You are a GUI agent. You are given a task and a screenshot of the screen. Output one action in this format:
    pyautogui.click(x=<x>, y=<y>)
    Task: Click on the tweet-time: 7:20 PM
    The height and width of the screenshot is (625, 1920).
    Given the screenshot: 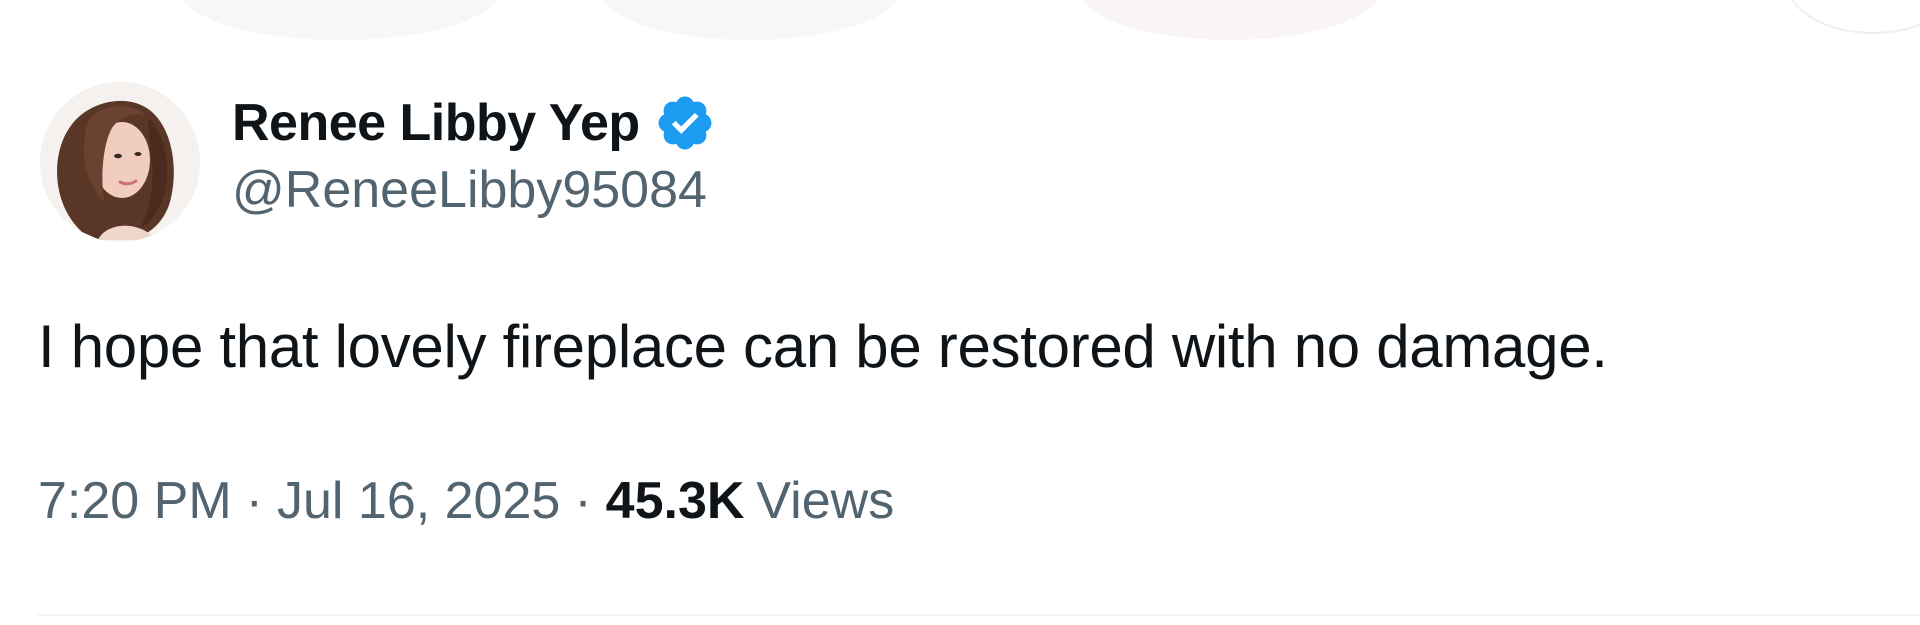 What is the action you would take?
    pyautogui.click(x=135, y=501)
    